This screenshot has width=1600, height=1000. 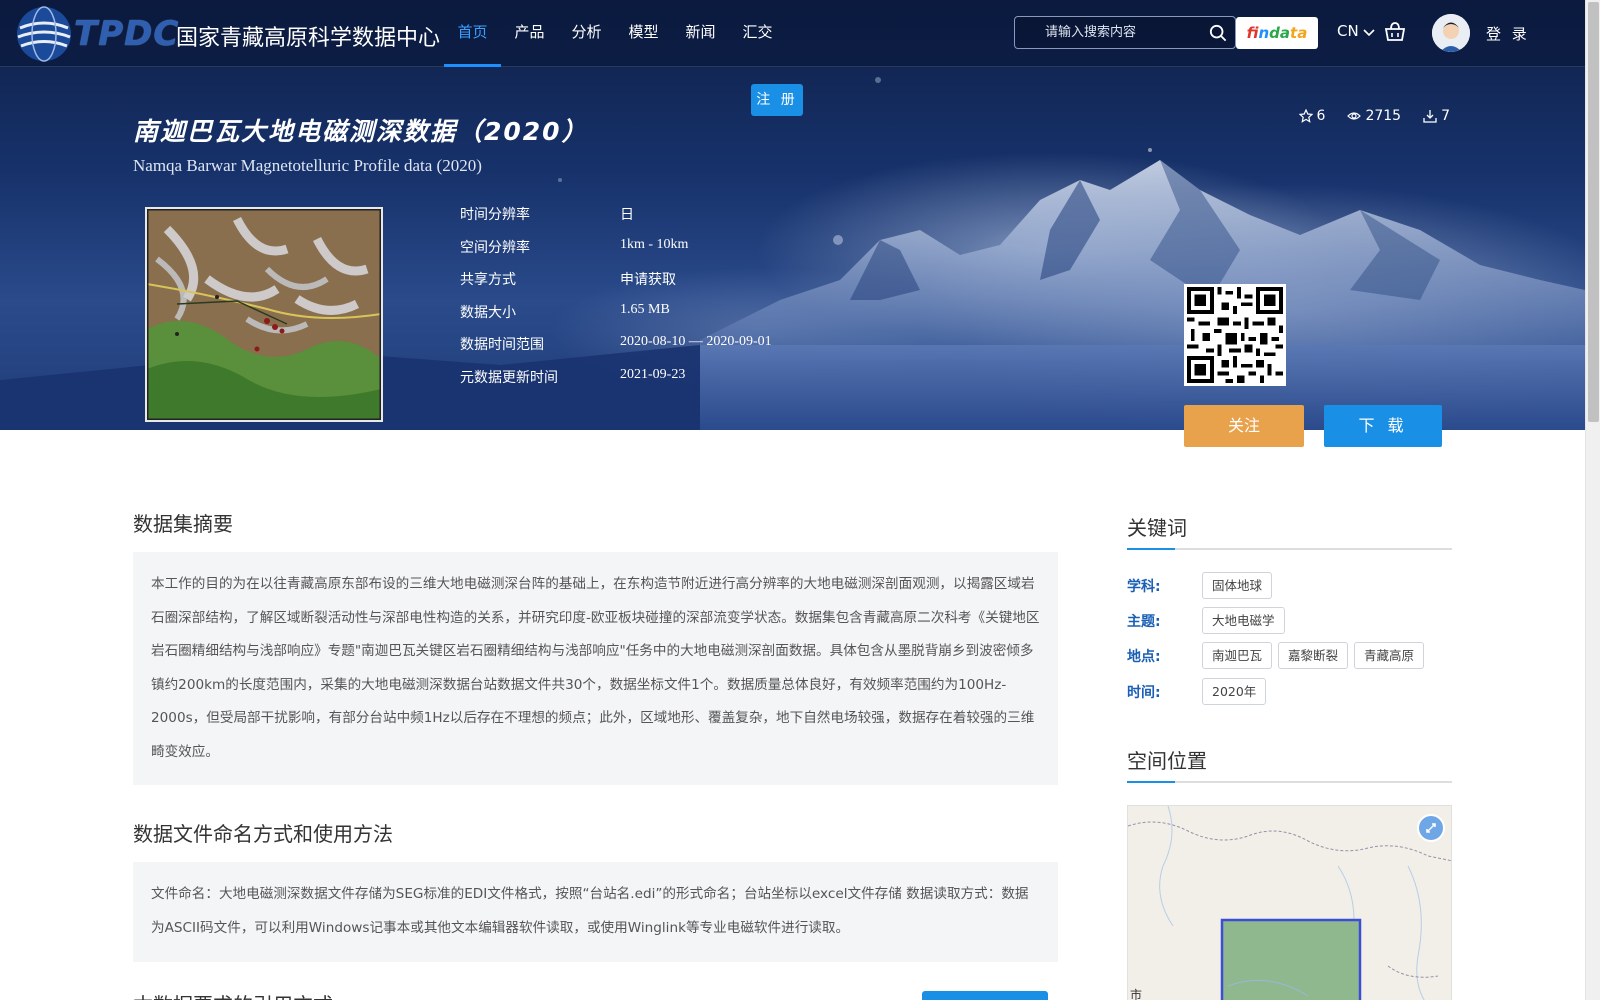 What do you see at coordinates (502, 345) in the screenshot?
I see `meta-label: 数据时间范围` at bounding box center [502, 345].